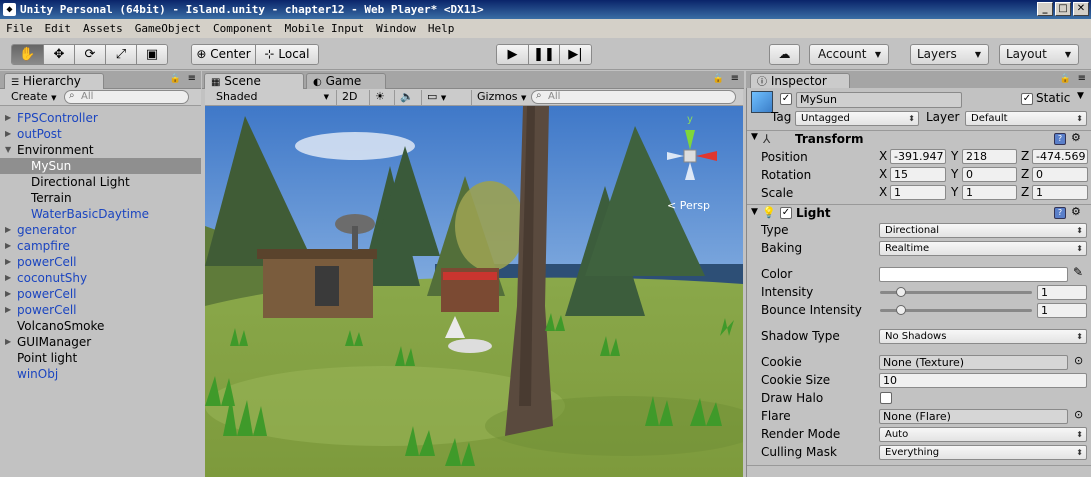 The image size is (1091, 477). Describe the element at coordinates (100, 134) in the screenshot. I see `tree-item: ▶ outPost` at that location.